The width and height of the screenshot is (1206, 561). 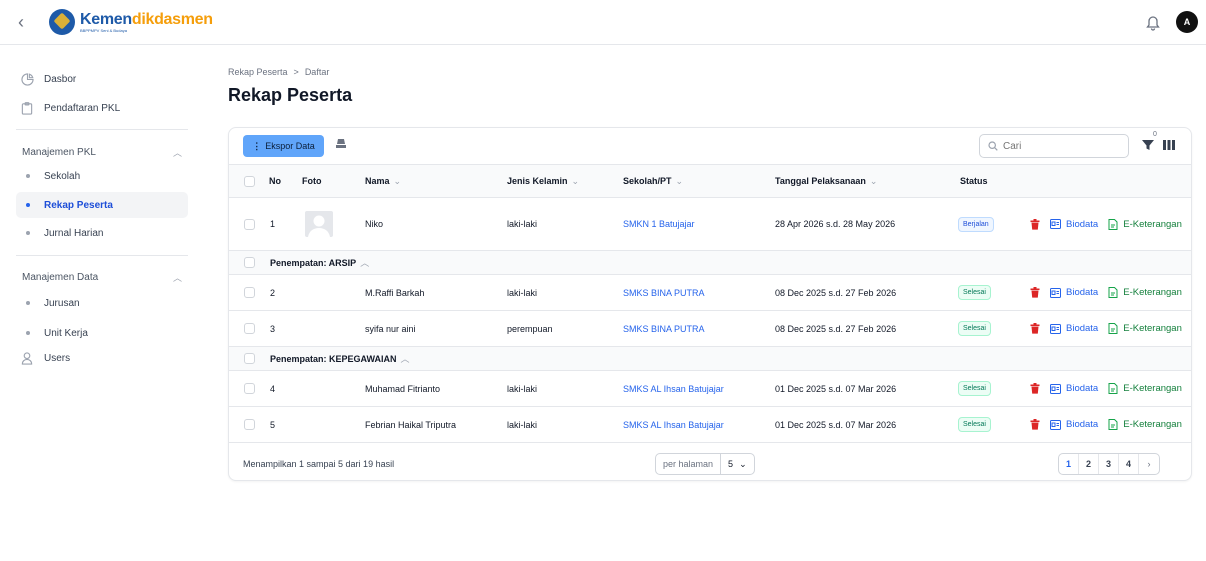 I want to click on chevron-up-icon: ︿, so click(x=405, y=359).